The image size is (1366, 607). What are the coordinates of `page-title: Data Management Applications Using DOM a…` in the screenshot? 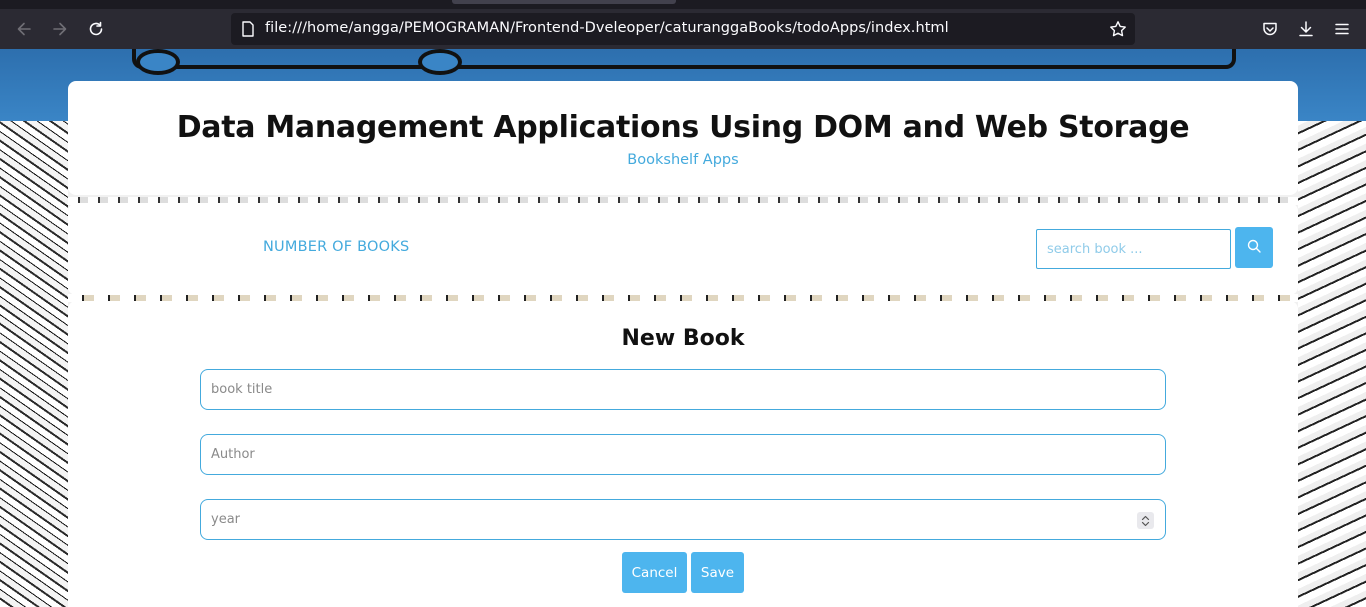 It's located at (683, 127).